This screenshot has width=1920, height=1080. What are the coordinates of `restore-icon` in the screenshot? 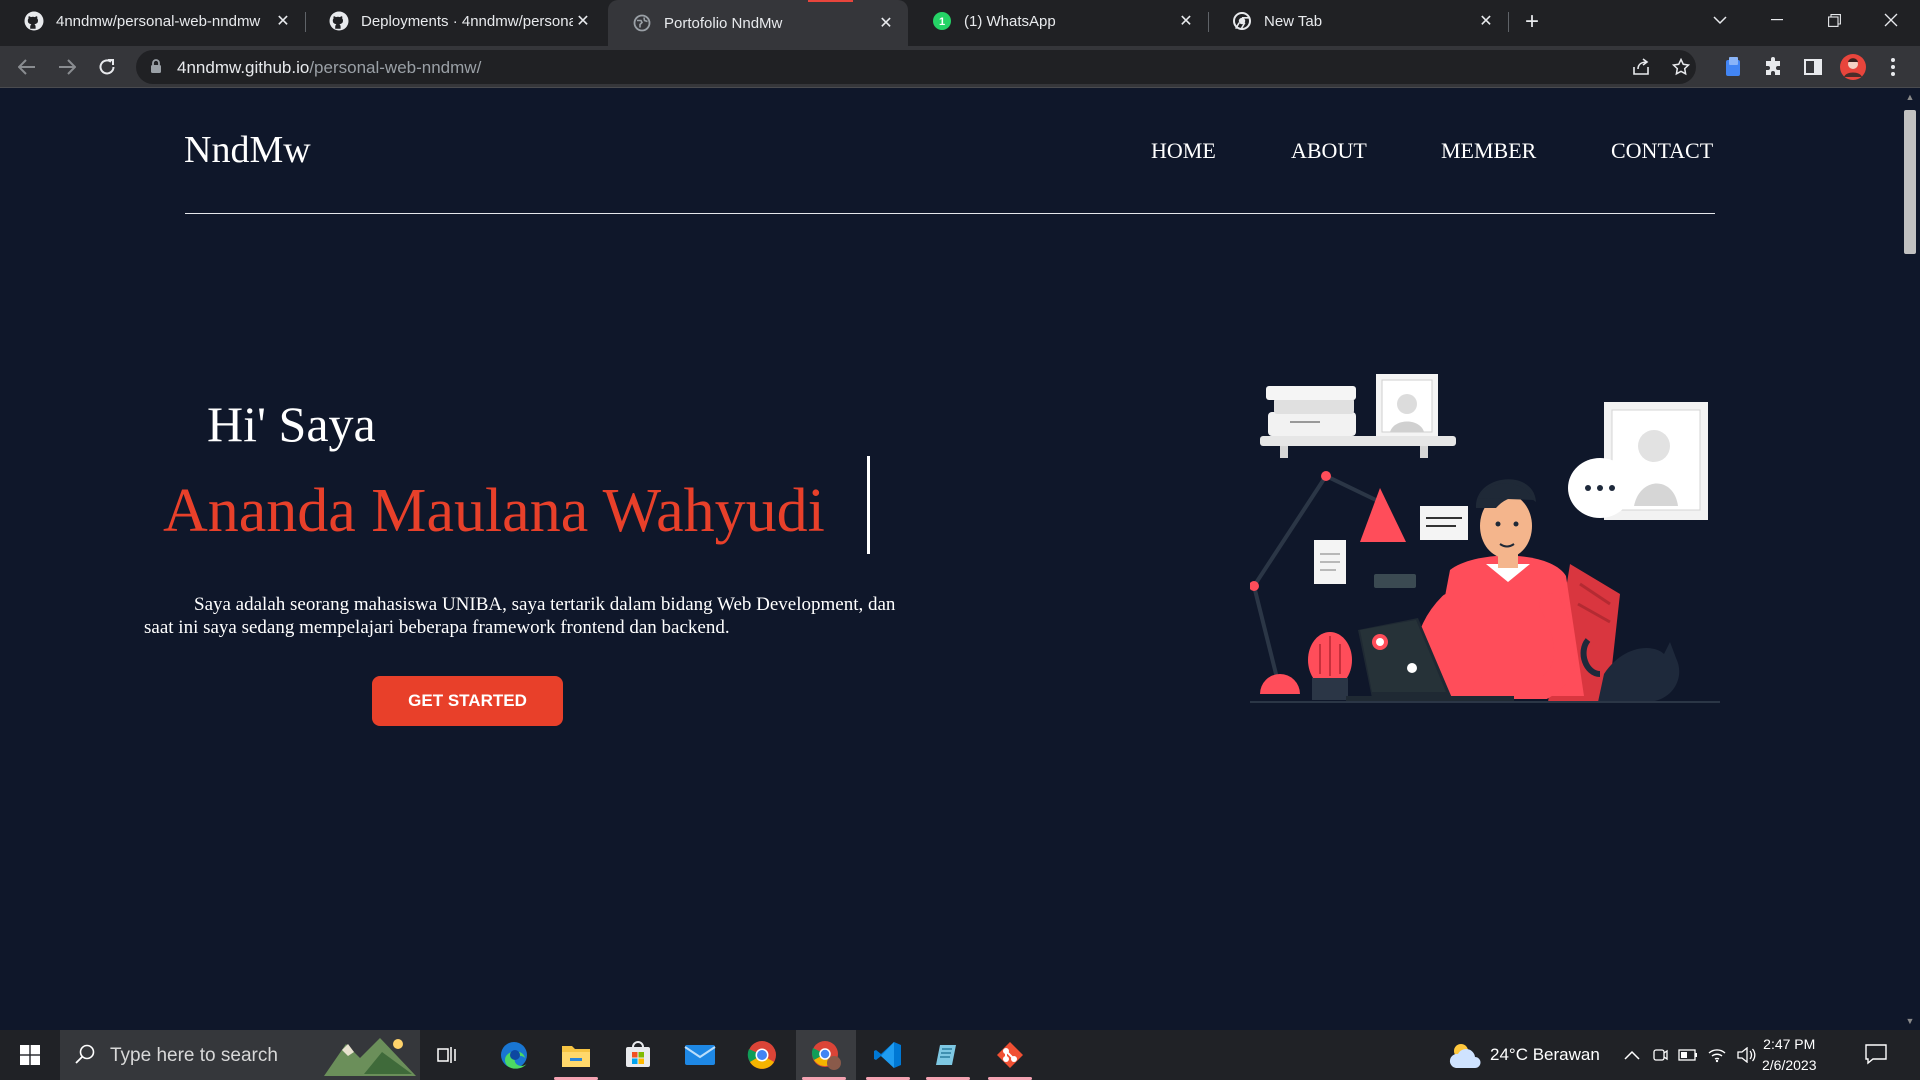 It's located at (1834, 20).